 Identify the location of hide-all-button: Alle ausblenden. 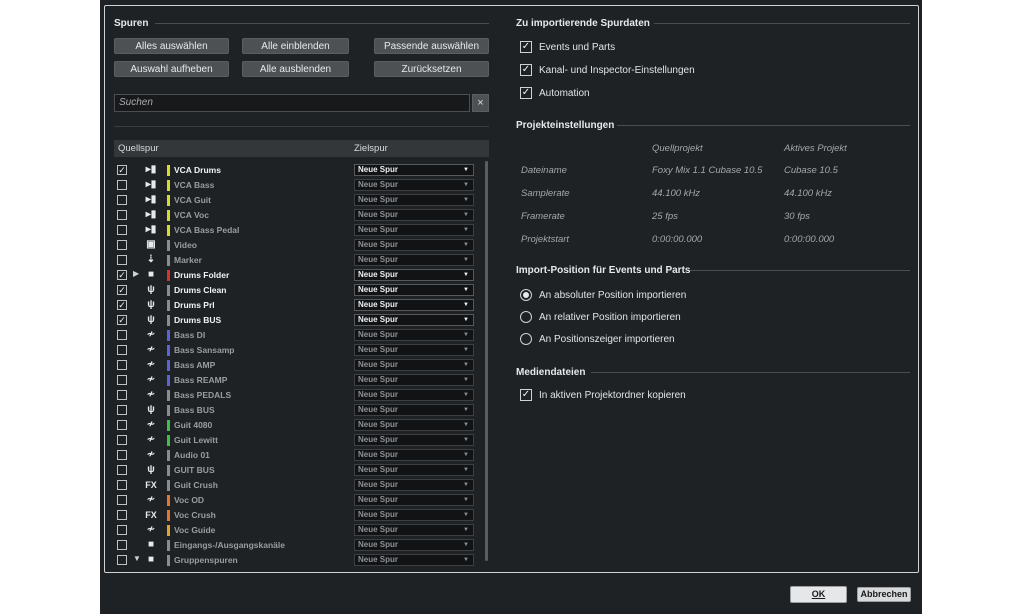
(295, 69).